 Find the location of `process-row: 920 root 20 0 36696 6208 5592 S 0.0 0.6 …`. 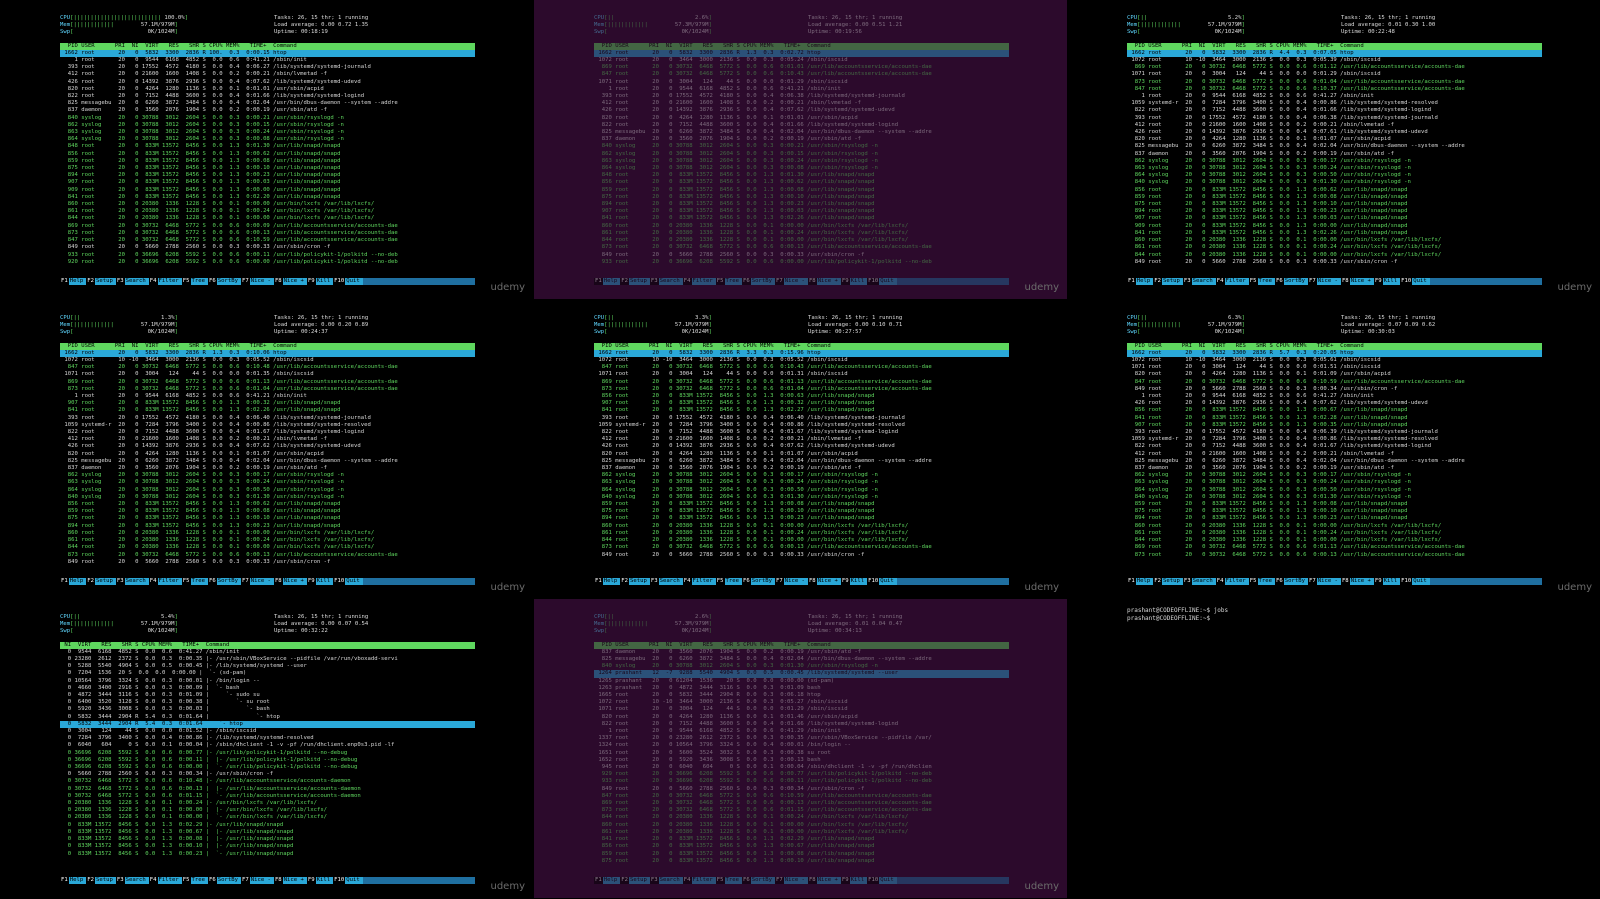

process-row: 920 root 20 0 36696 6208 5592 S 0.0 0.6 … is located at coordinates (267, 262).